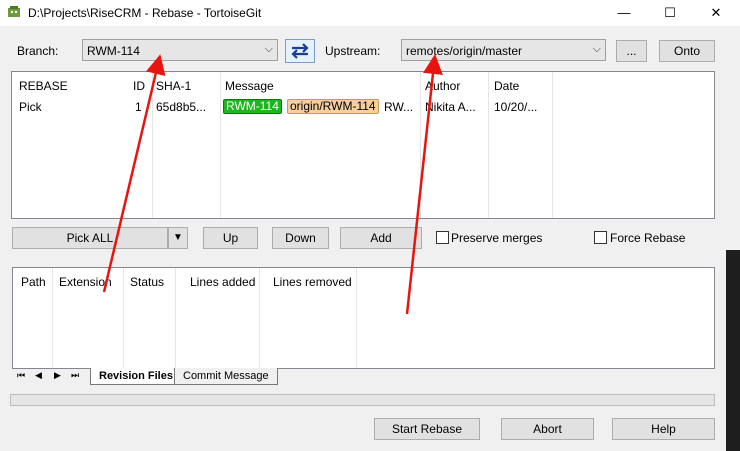  I want to click on pick-dropdown-button: ▼, so click(178, 238).